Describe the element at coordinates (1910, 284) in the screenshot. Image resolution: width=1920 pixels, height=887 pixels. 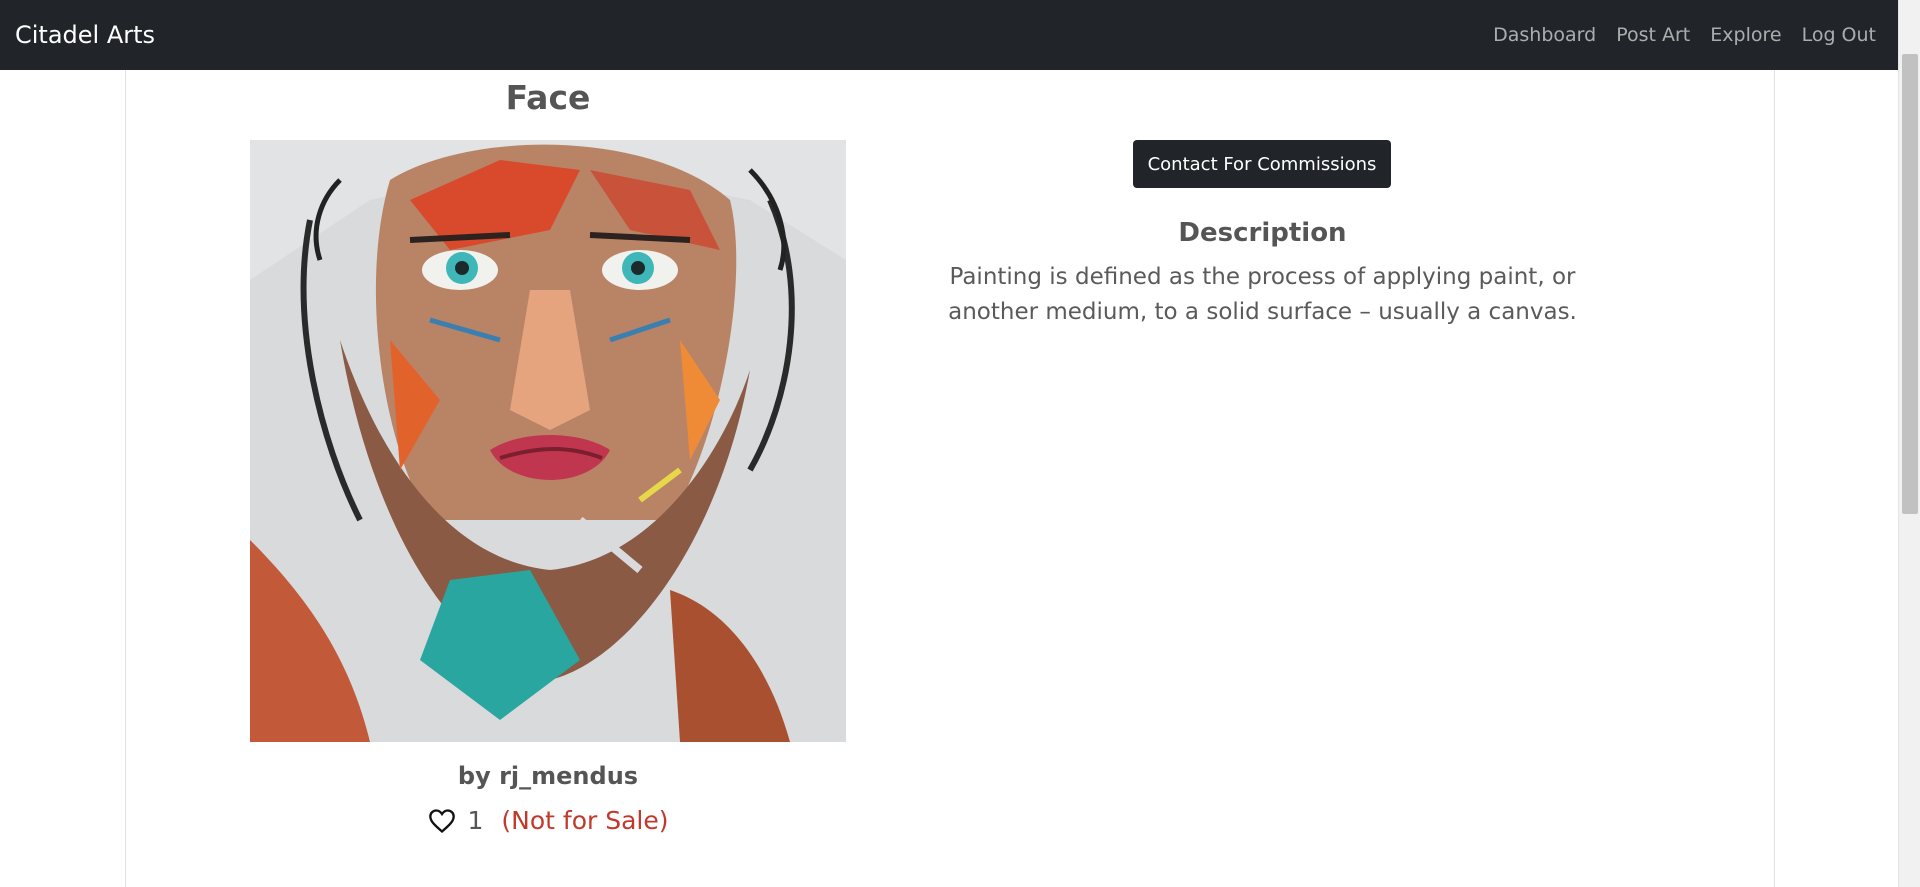
I see `scrollbar-thumb` at that location.